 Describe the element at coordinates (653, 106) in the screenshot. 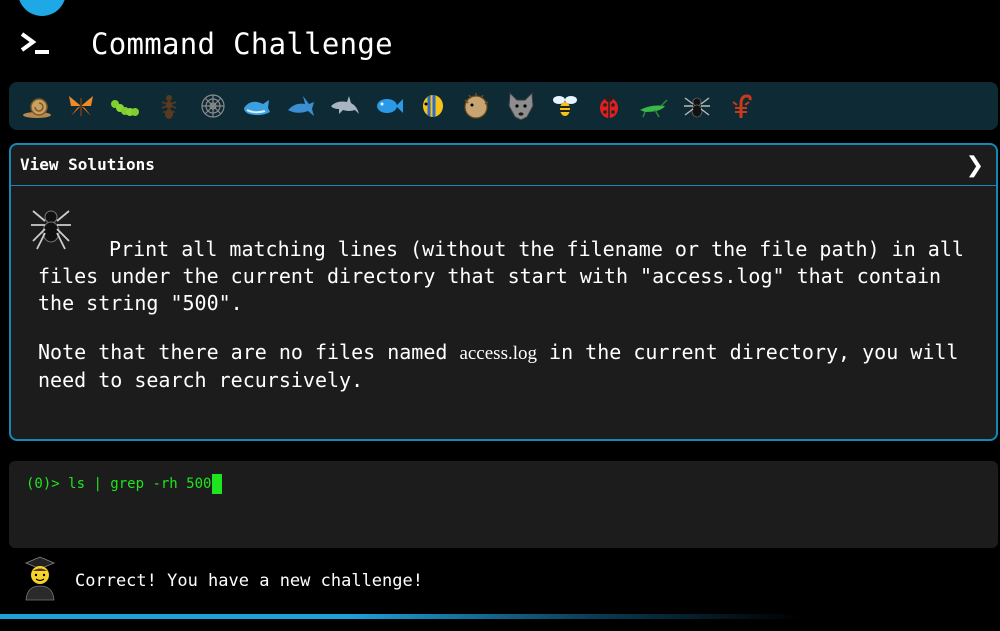

I see `cricket-icon` at that location.